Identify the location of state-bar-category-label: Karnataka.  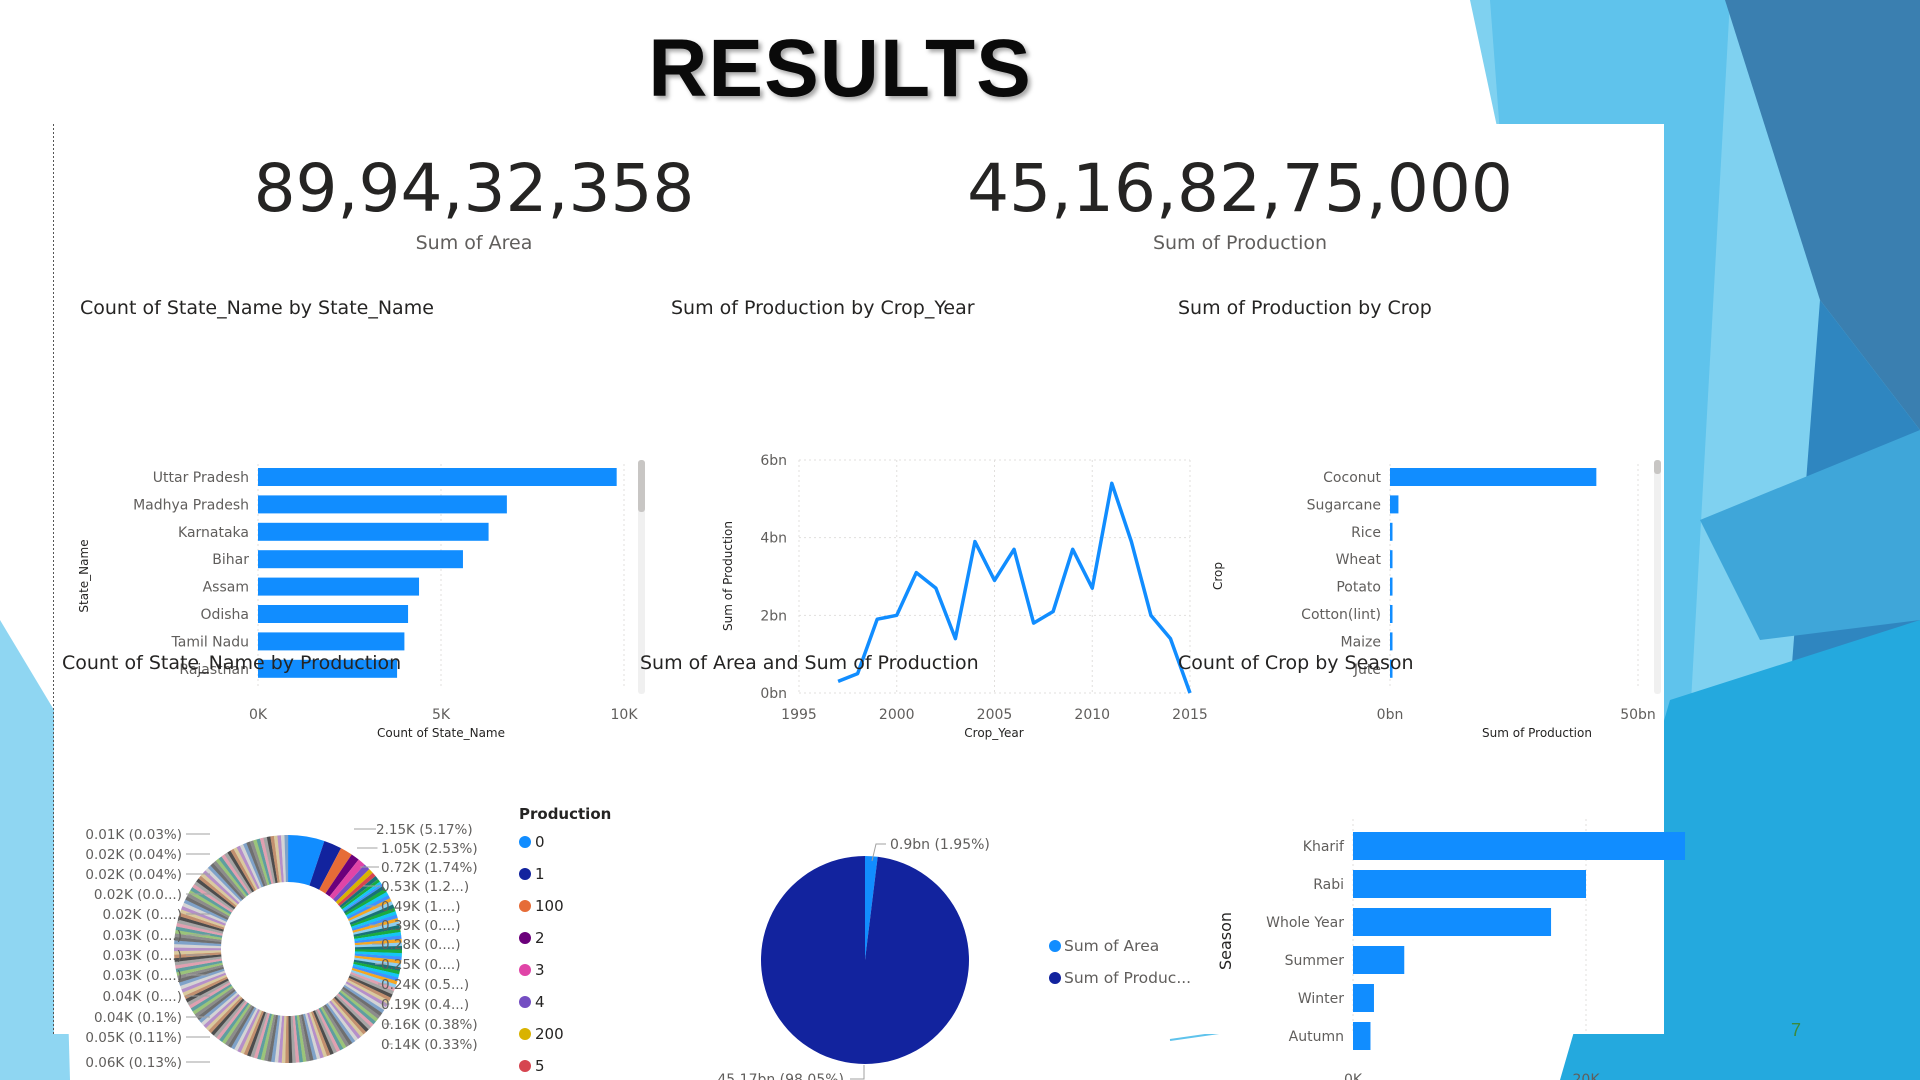
(213, 533).